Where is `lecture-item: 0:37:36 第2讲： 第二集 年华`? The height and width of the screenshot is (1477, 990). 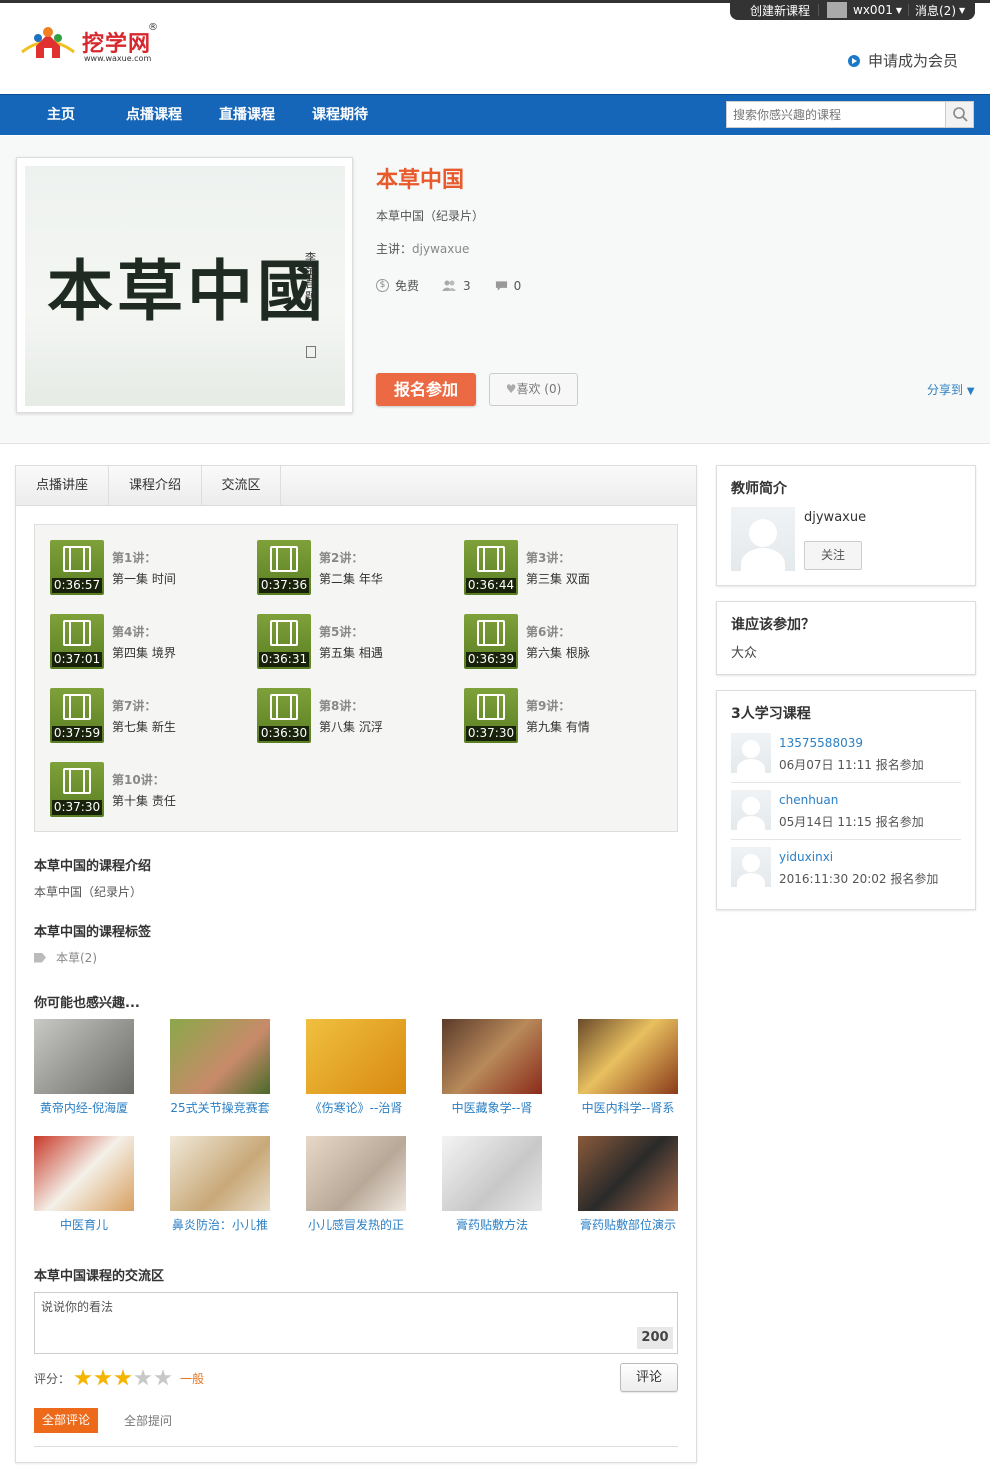 lecture-item: 0:37:36 第2讲： 第二集 年华 is located at coordinates (357, 568).